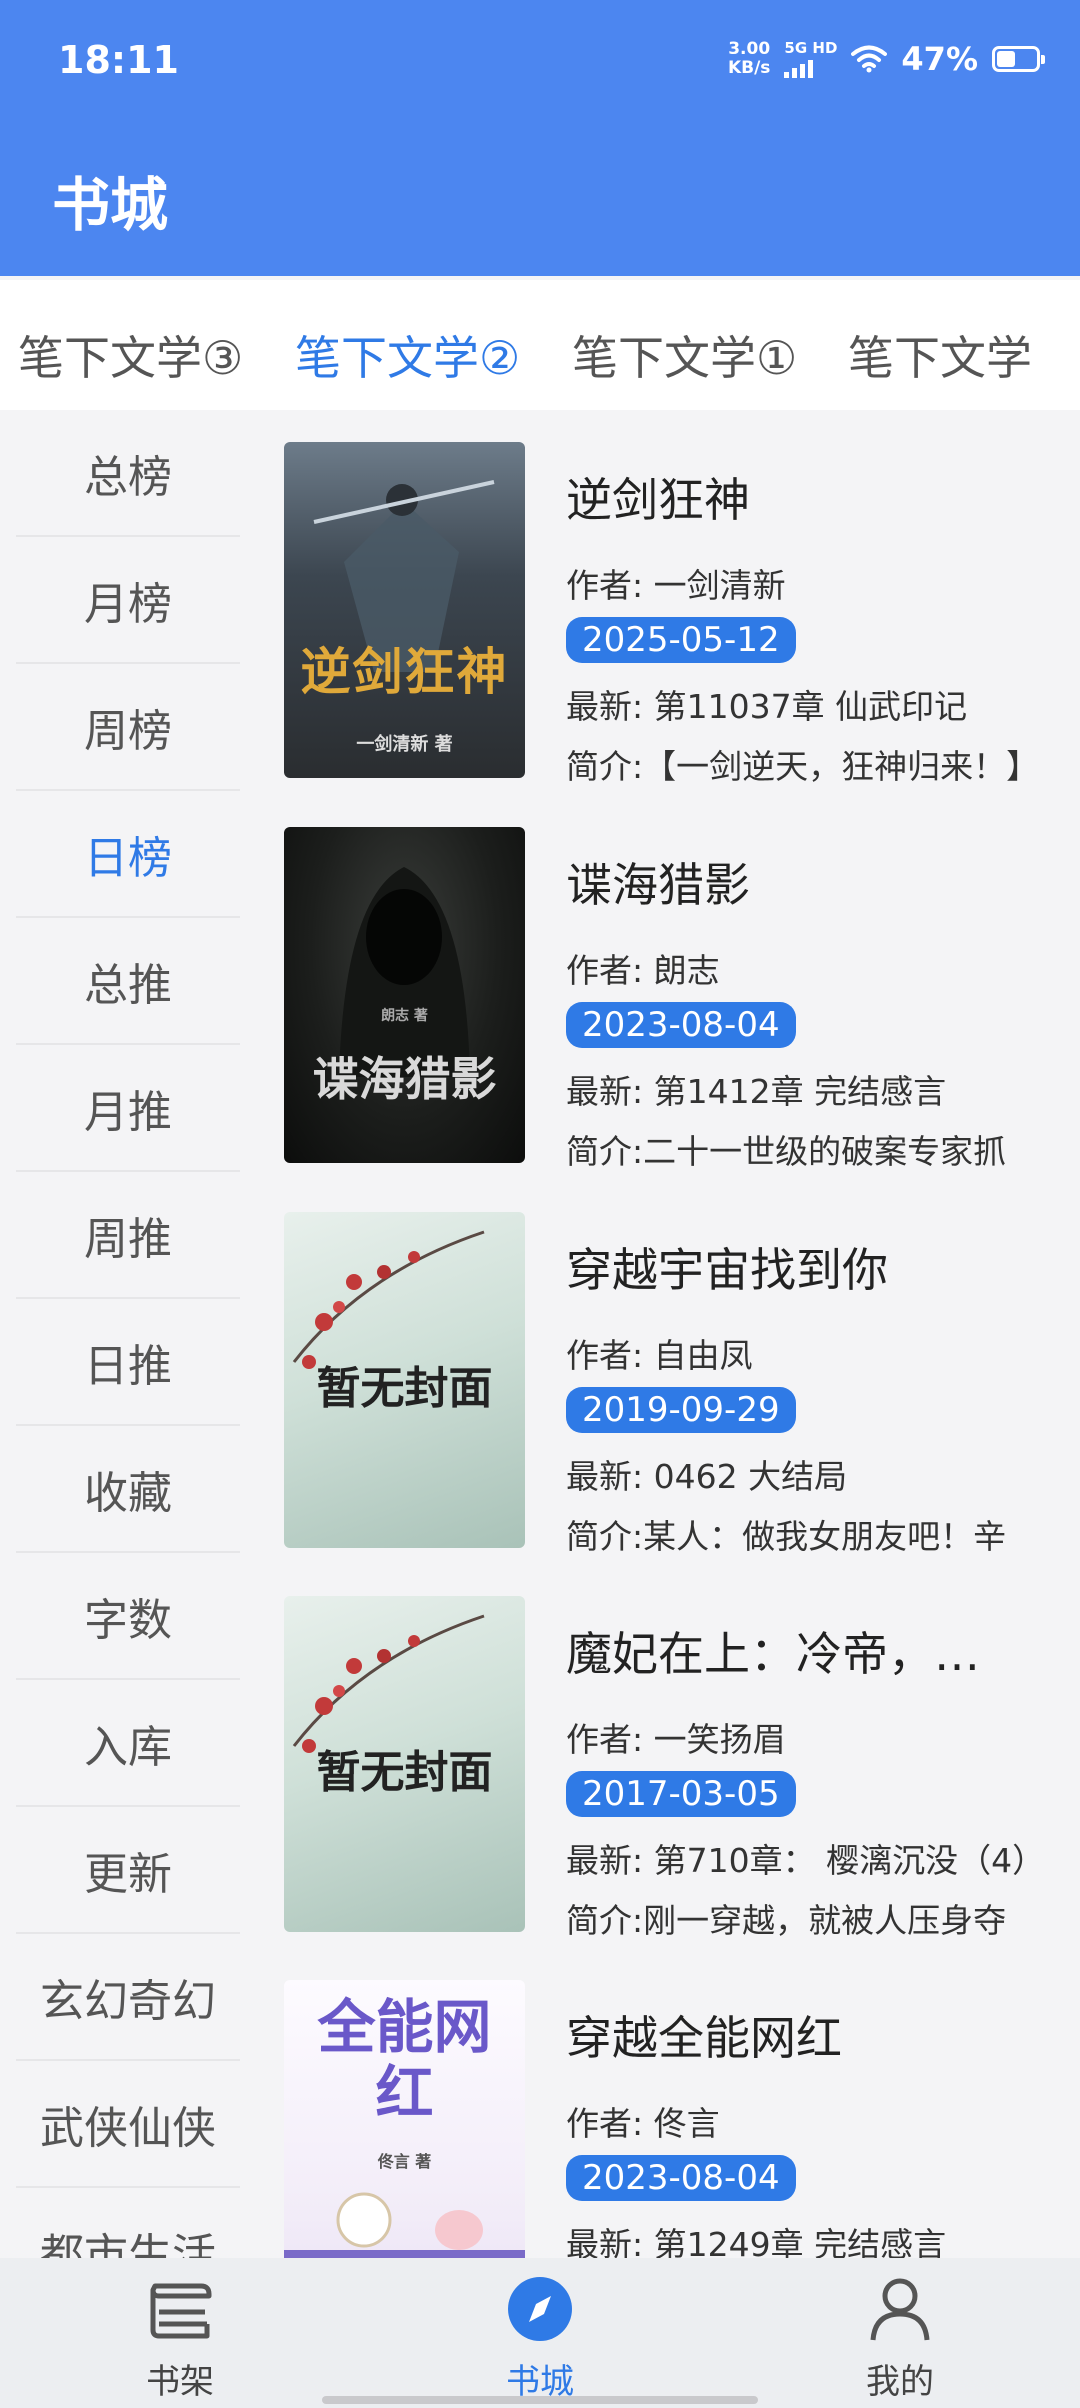  Describe the element at coordinates (128, 1235) in the screenshot. I see `sidebar-item-week-recommend: 周推` at that location.